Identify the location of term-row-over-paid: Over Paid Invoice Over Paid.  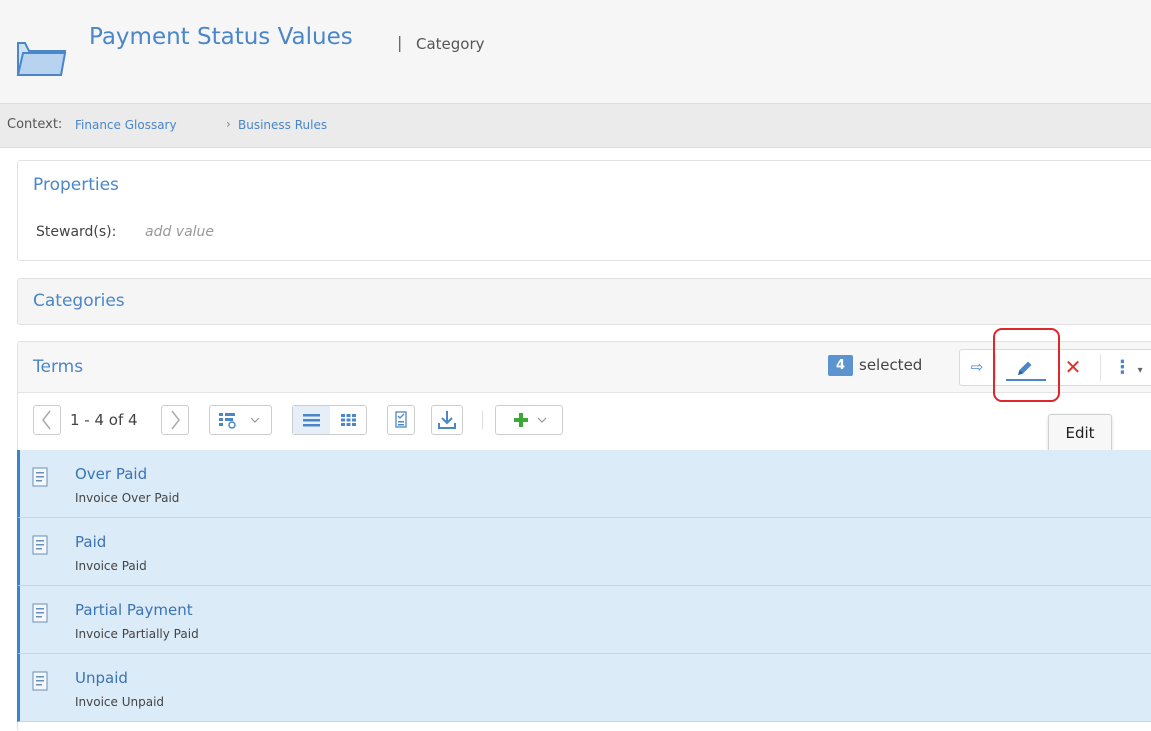
(584, 484).